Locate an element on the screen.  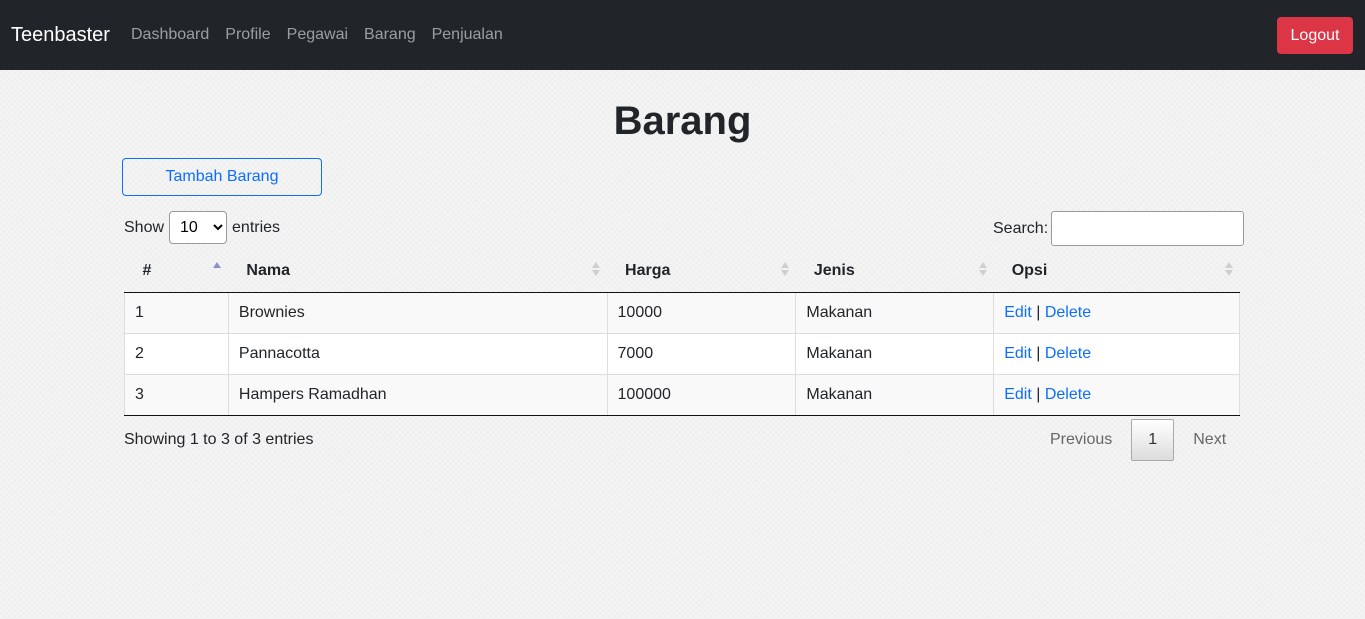
previous-button: Previous is located at coordinates (1081, 440).